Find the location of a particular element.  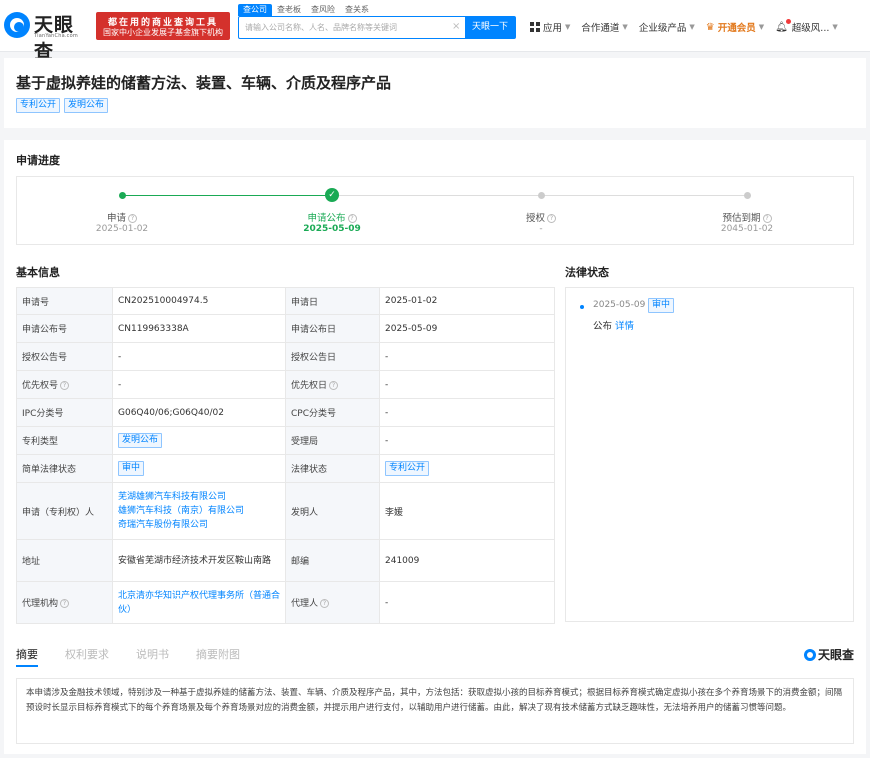

cell-value: CN119963338A is located at coordinates (199, 328).